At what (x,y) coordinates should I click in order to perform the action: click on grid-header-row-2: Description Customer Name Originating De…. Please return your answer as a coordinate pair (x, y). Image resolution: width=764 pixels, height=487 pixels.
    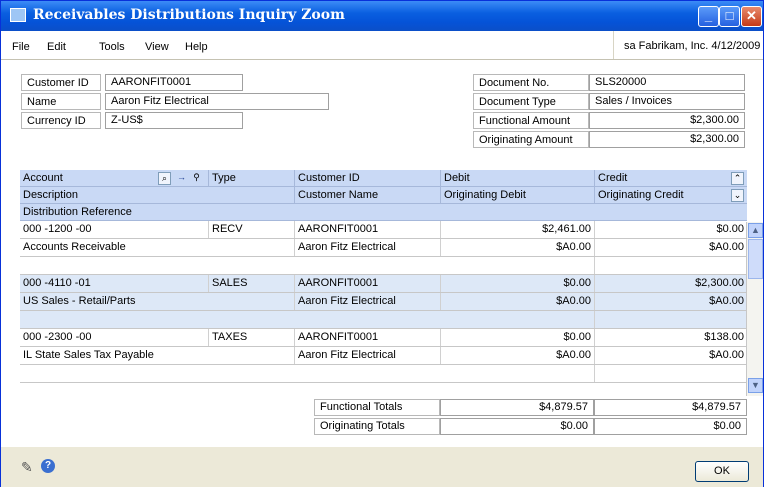
    Looking at the image, I should click on (383, 195).